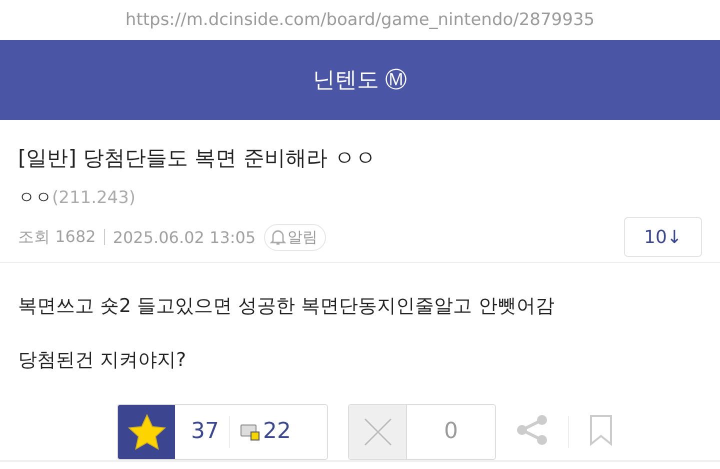  I want to click on close-icon, so click(378, 432).